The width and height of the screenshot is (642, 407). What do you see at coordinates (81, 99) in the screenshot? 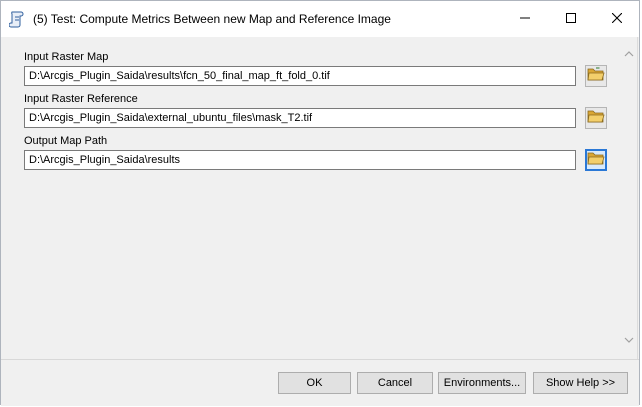
I see `input-raster-reference-label: Input Raster Reference` at bounding box center [81, 99].